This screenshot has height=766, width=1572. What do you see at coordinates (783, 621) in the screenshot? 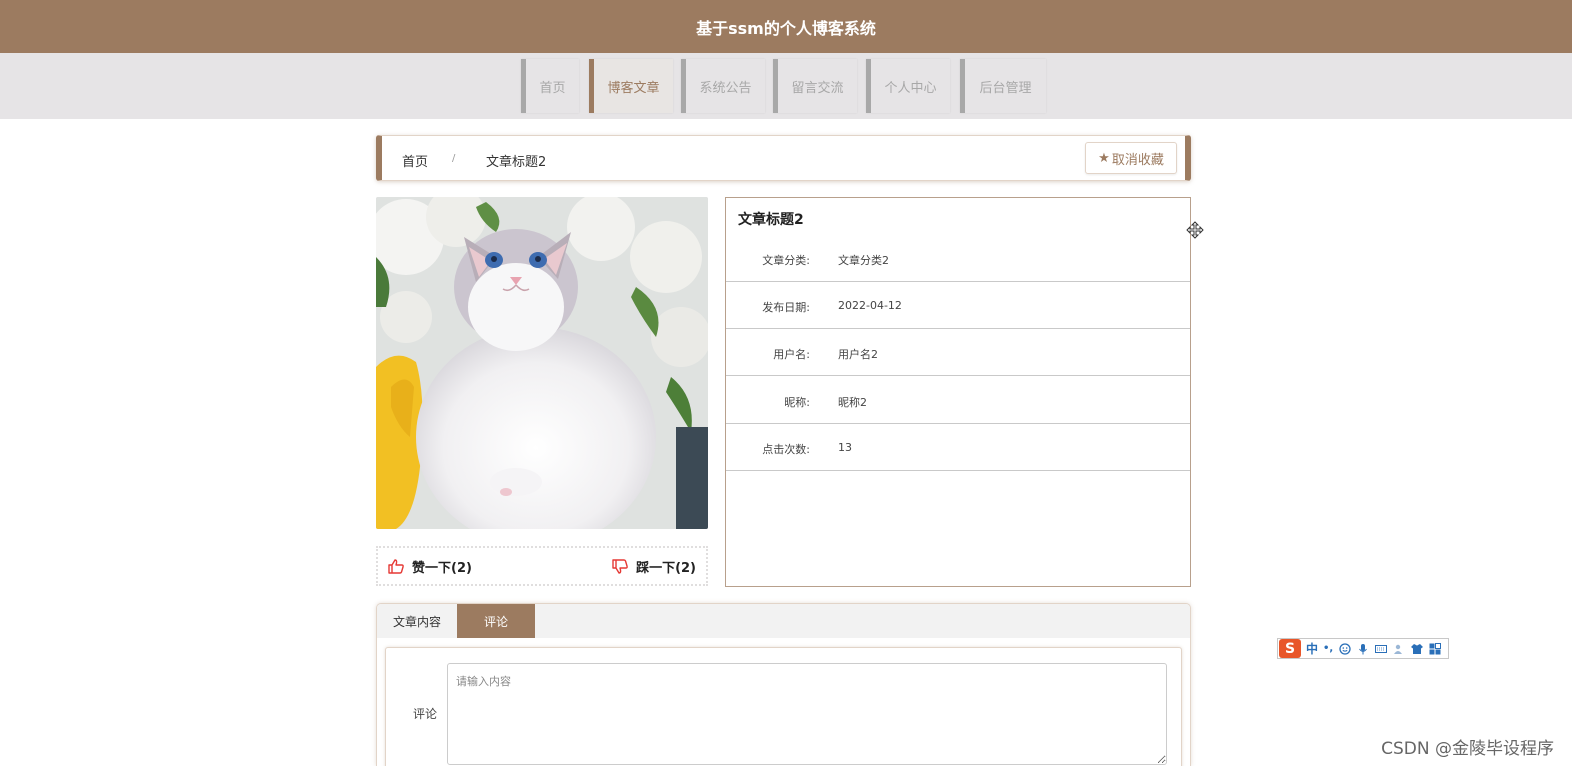
I see `tabs-header: 文章内容 评论` at bounding box center [783, 621].